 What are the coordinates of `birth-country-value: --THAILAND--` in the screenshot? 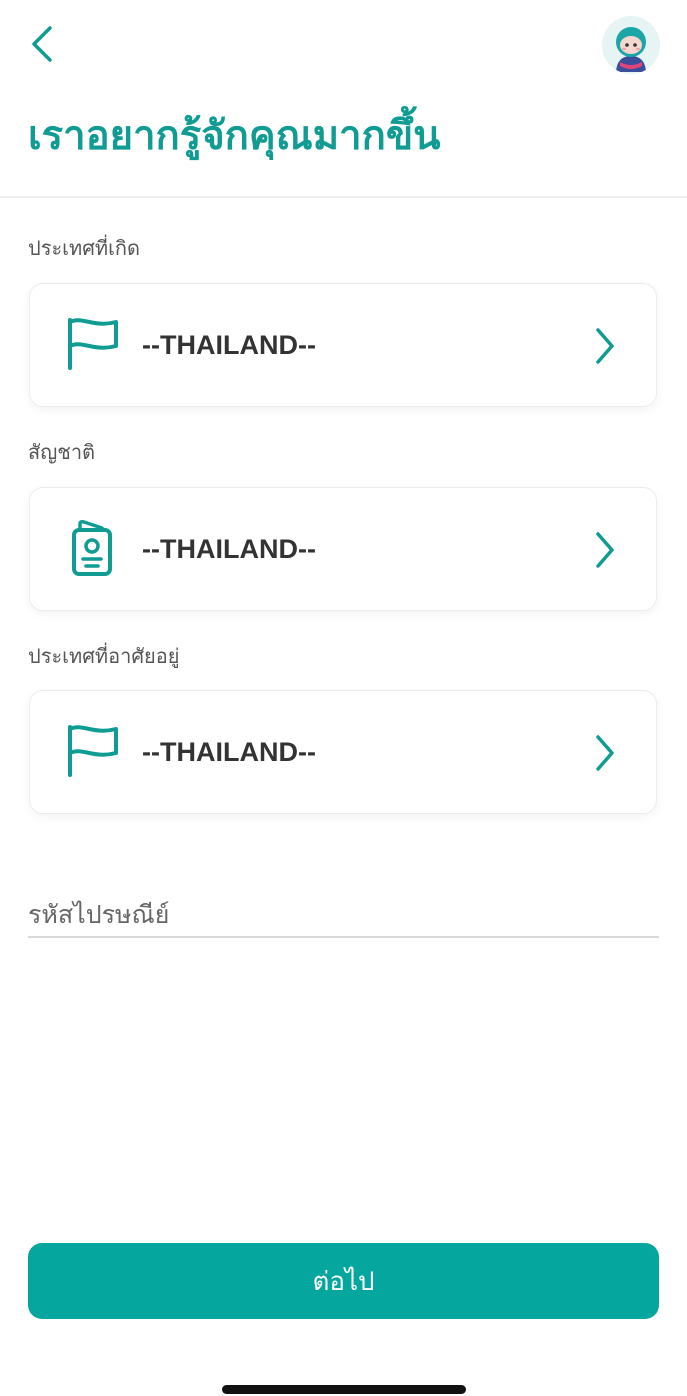 It's located at (229, 345).